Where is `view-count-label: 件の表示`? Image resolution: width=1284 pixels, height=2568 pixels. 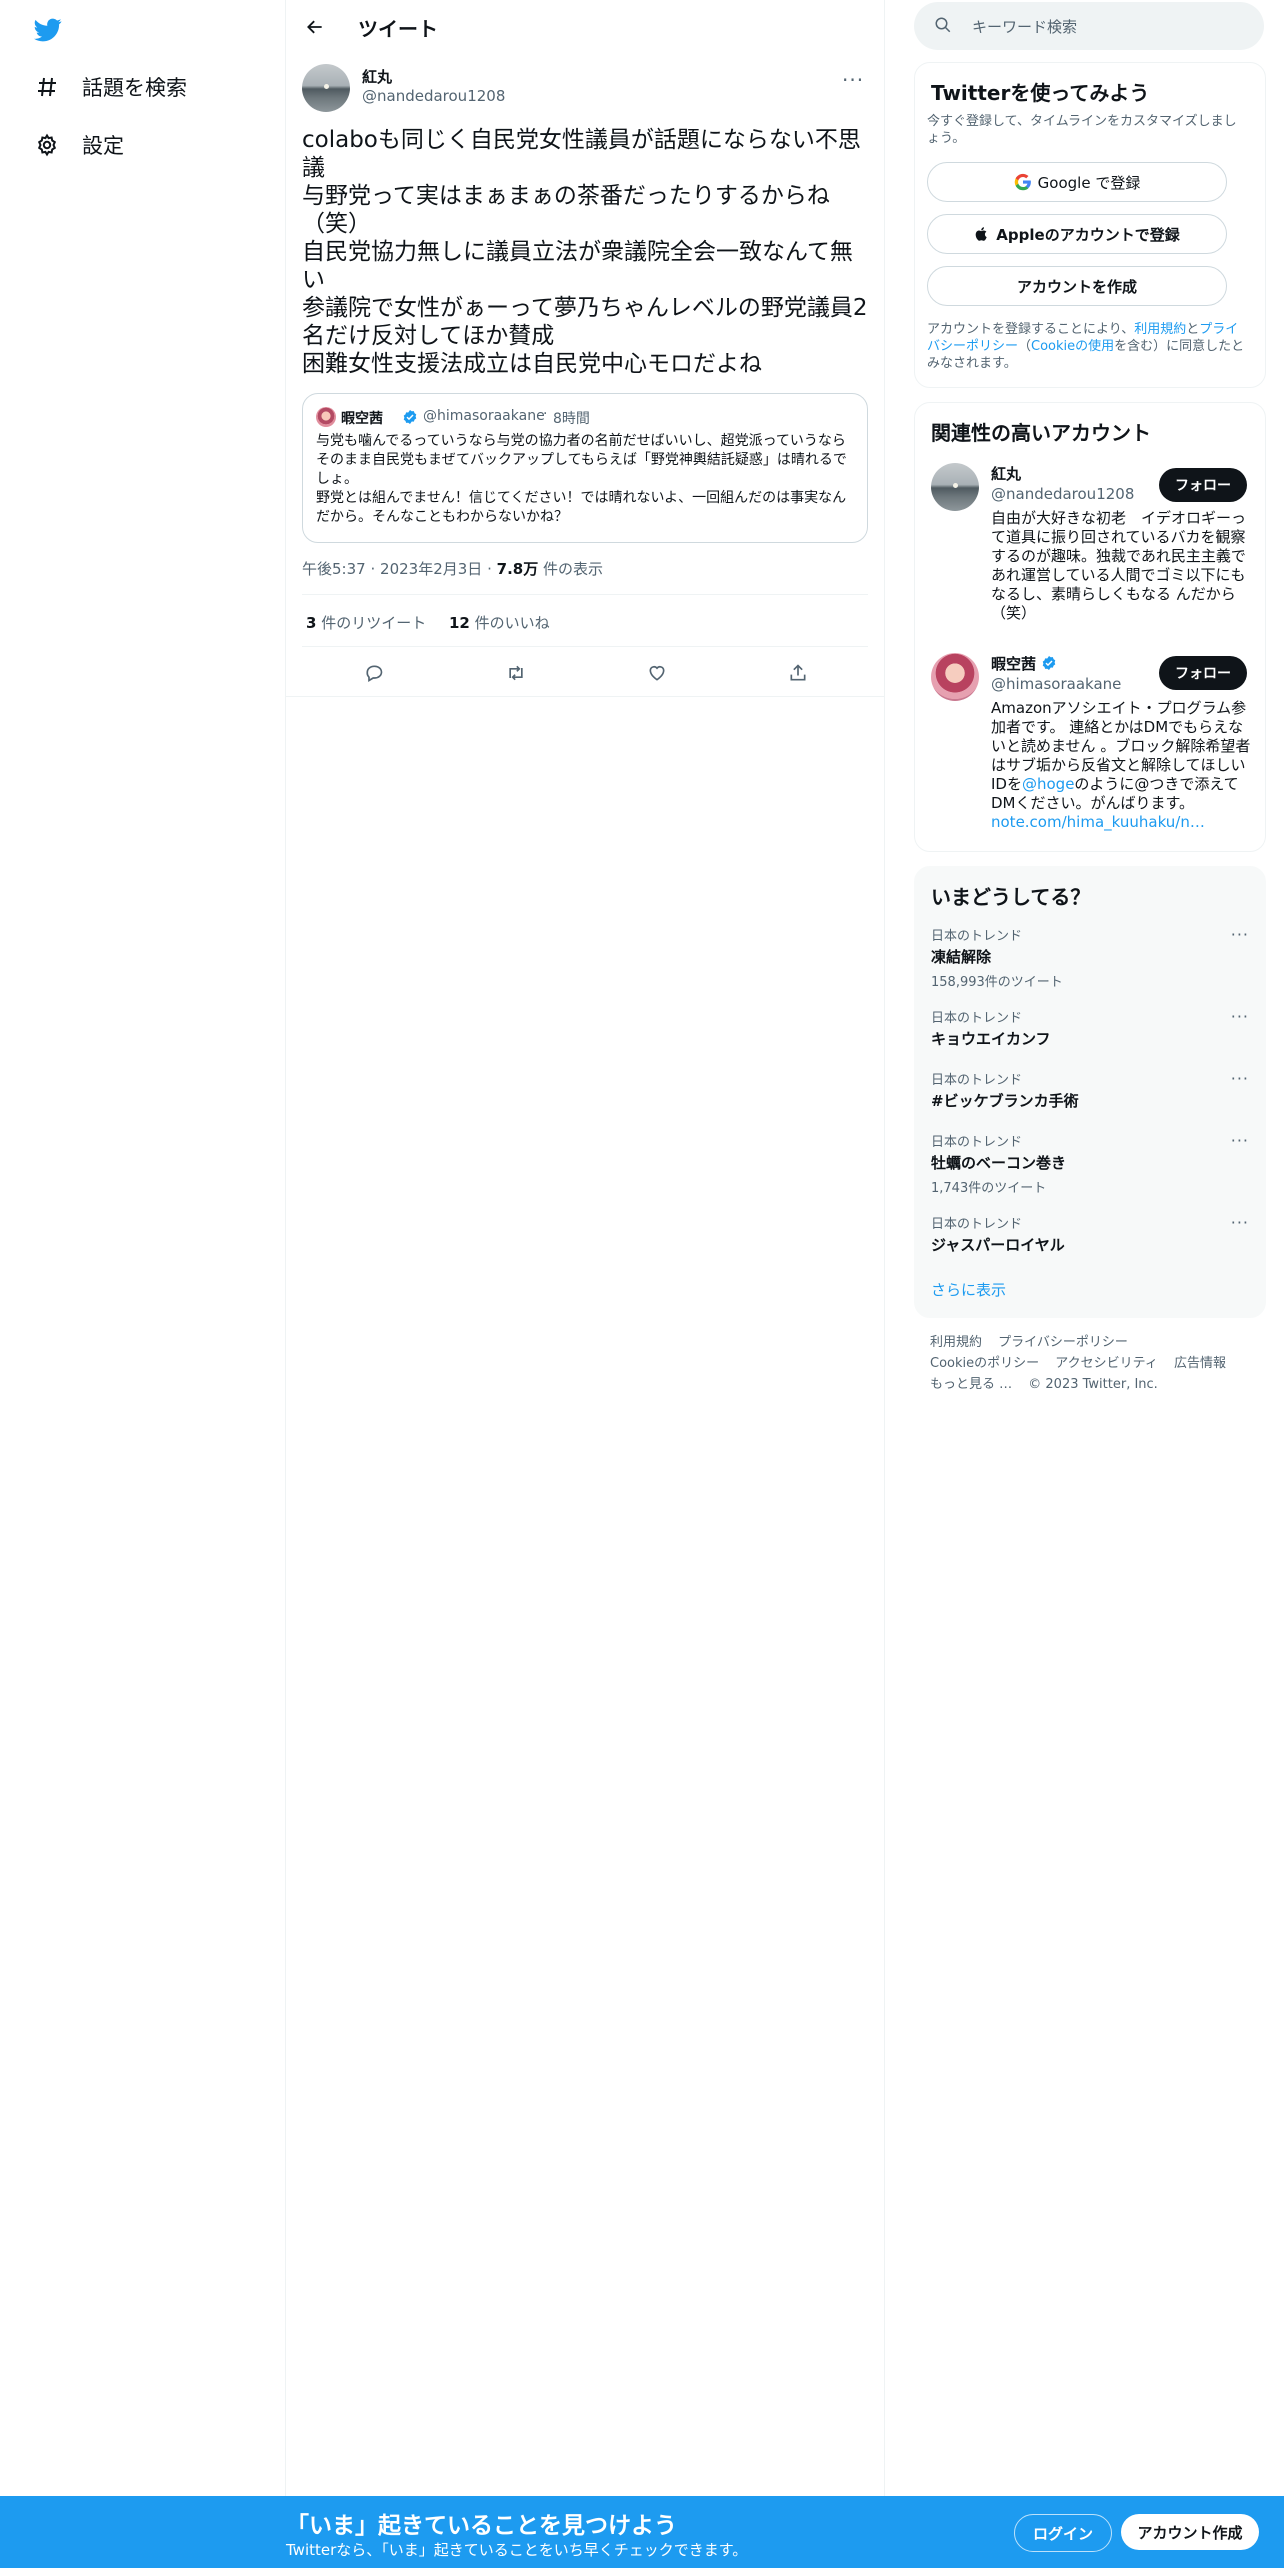 view-count-label: 件の表示 is located at coordinates (570, 569).